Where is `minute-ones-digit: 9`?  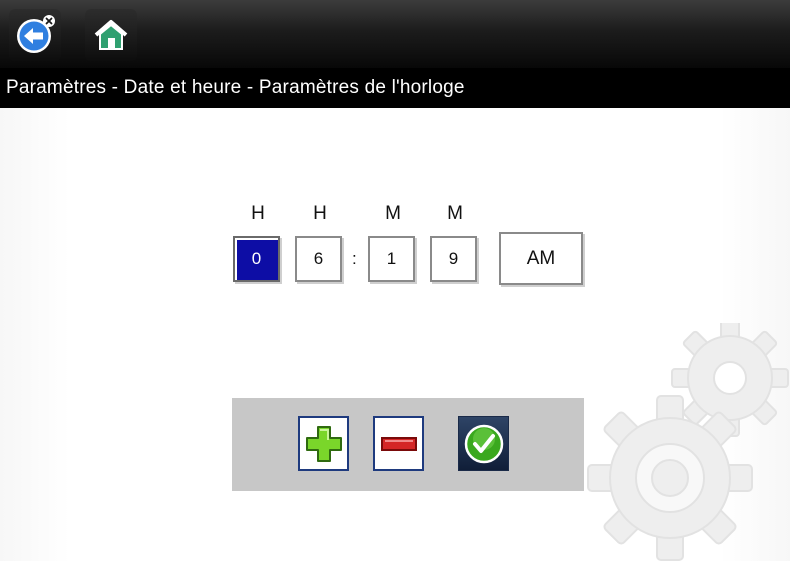
minute-ones-digit: 9 is located at coordinates (453, 259).